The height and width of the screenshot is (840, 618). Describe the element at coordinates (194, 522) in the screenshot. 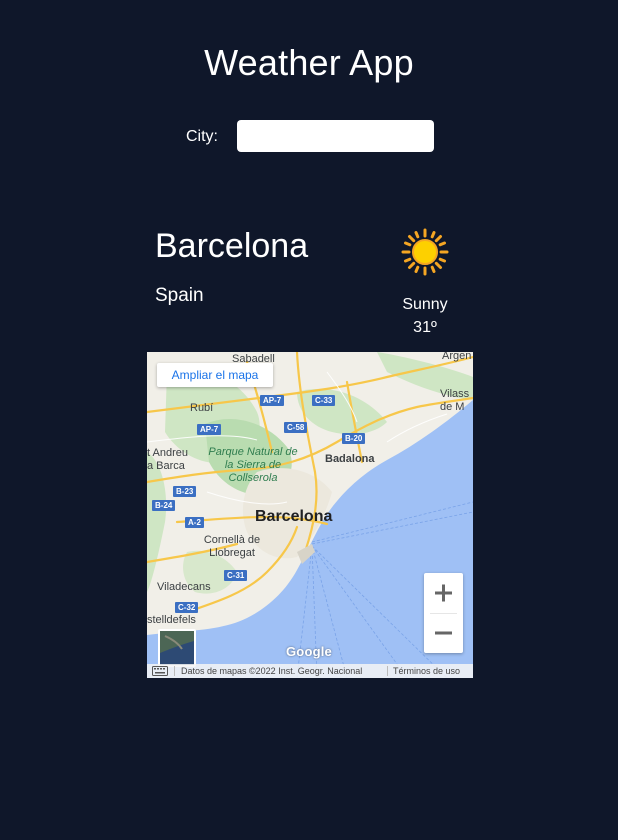

I see `road-shield: A-2` at that location.